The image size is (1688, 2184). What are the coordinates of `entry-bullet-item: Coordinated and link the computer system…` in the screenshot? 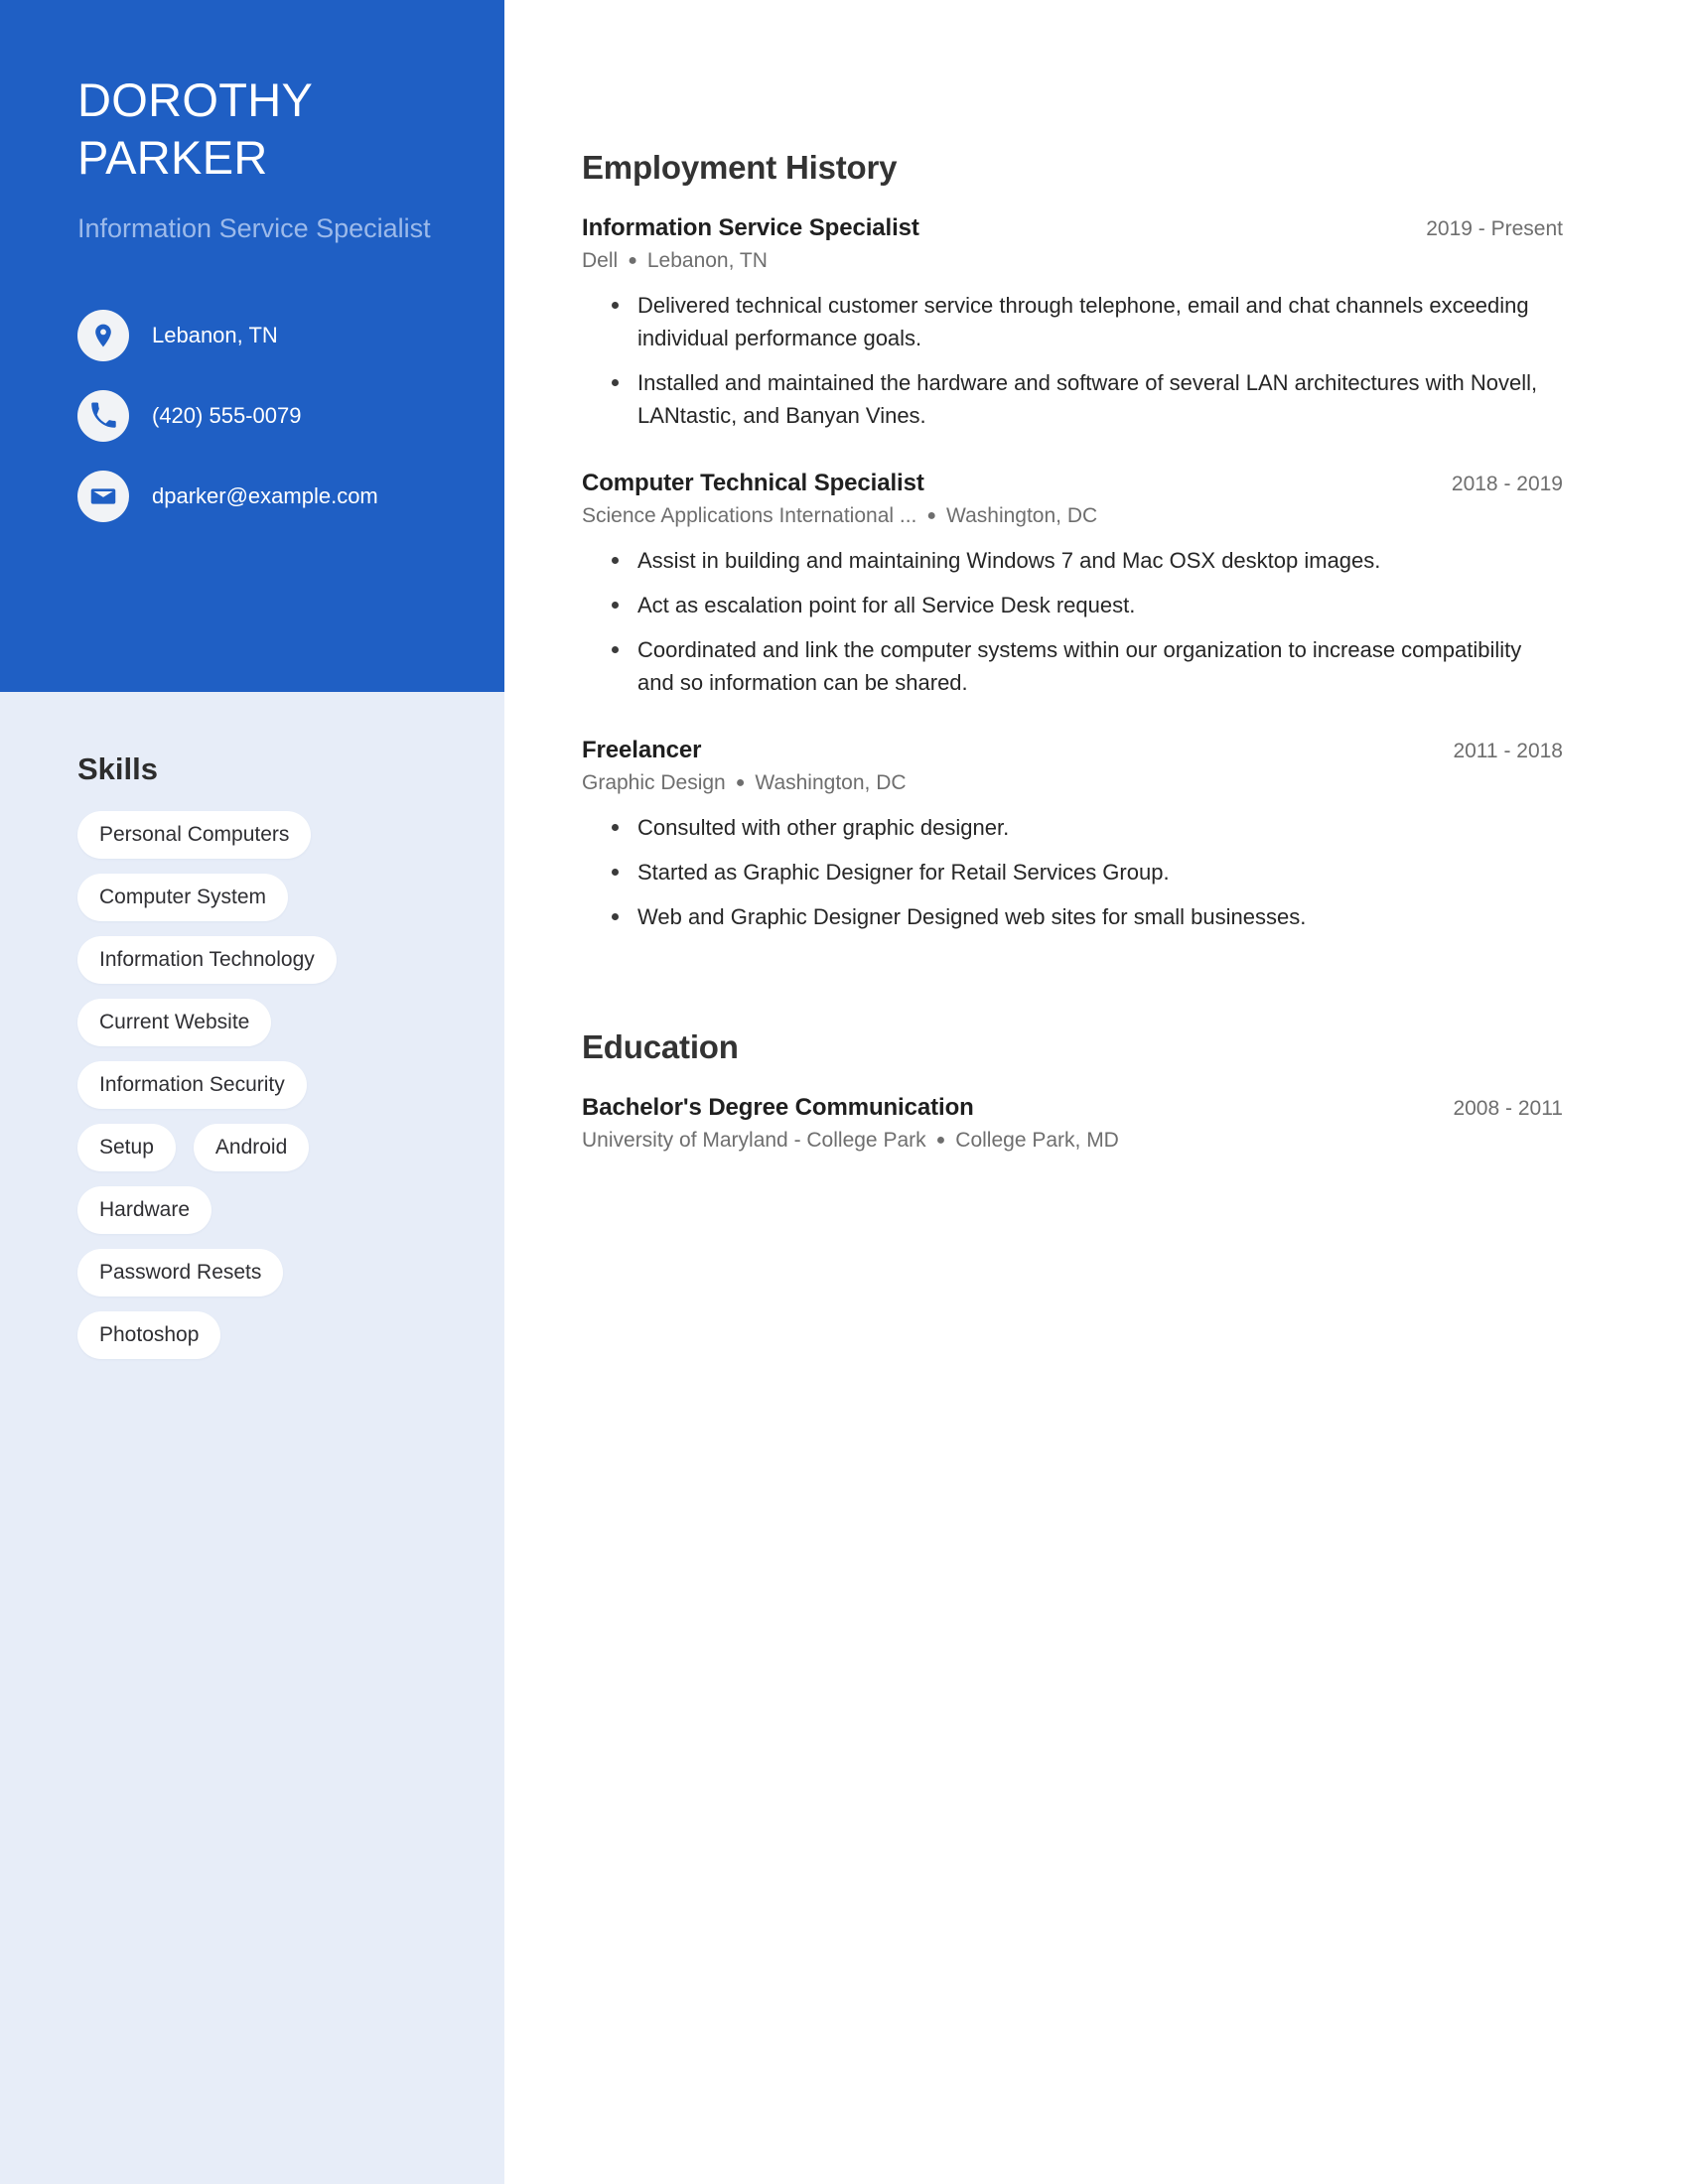 It's located at (1087, 666).